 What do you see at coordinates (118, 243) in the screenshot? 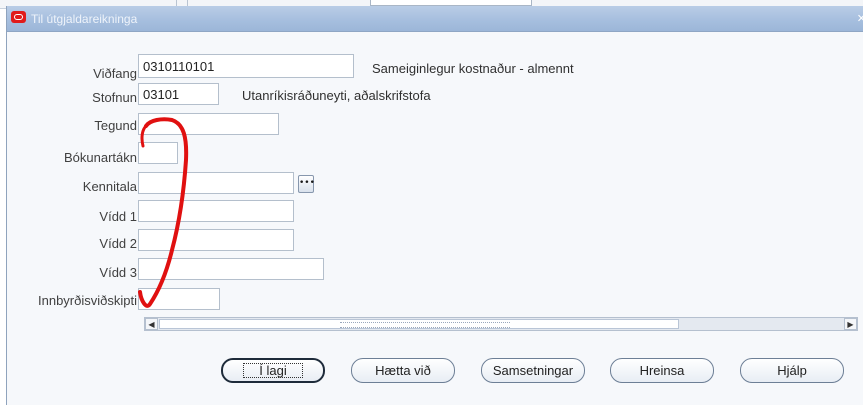
I see `vidd2-label: Vídd 2` at bounding box center [118, 243].